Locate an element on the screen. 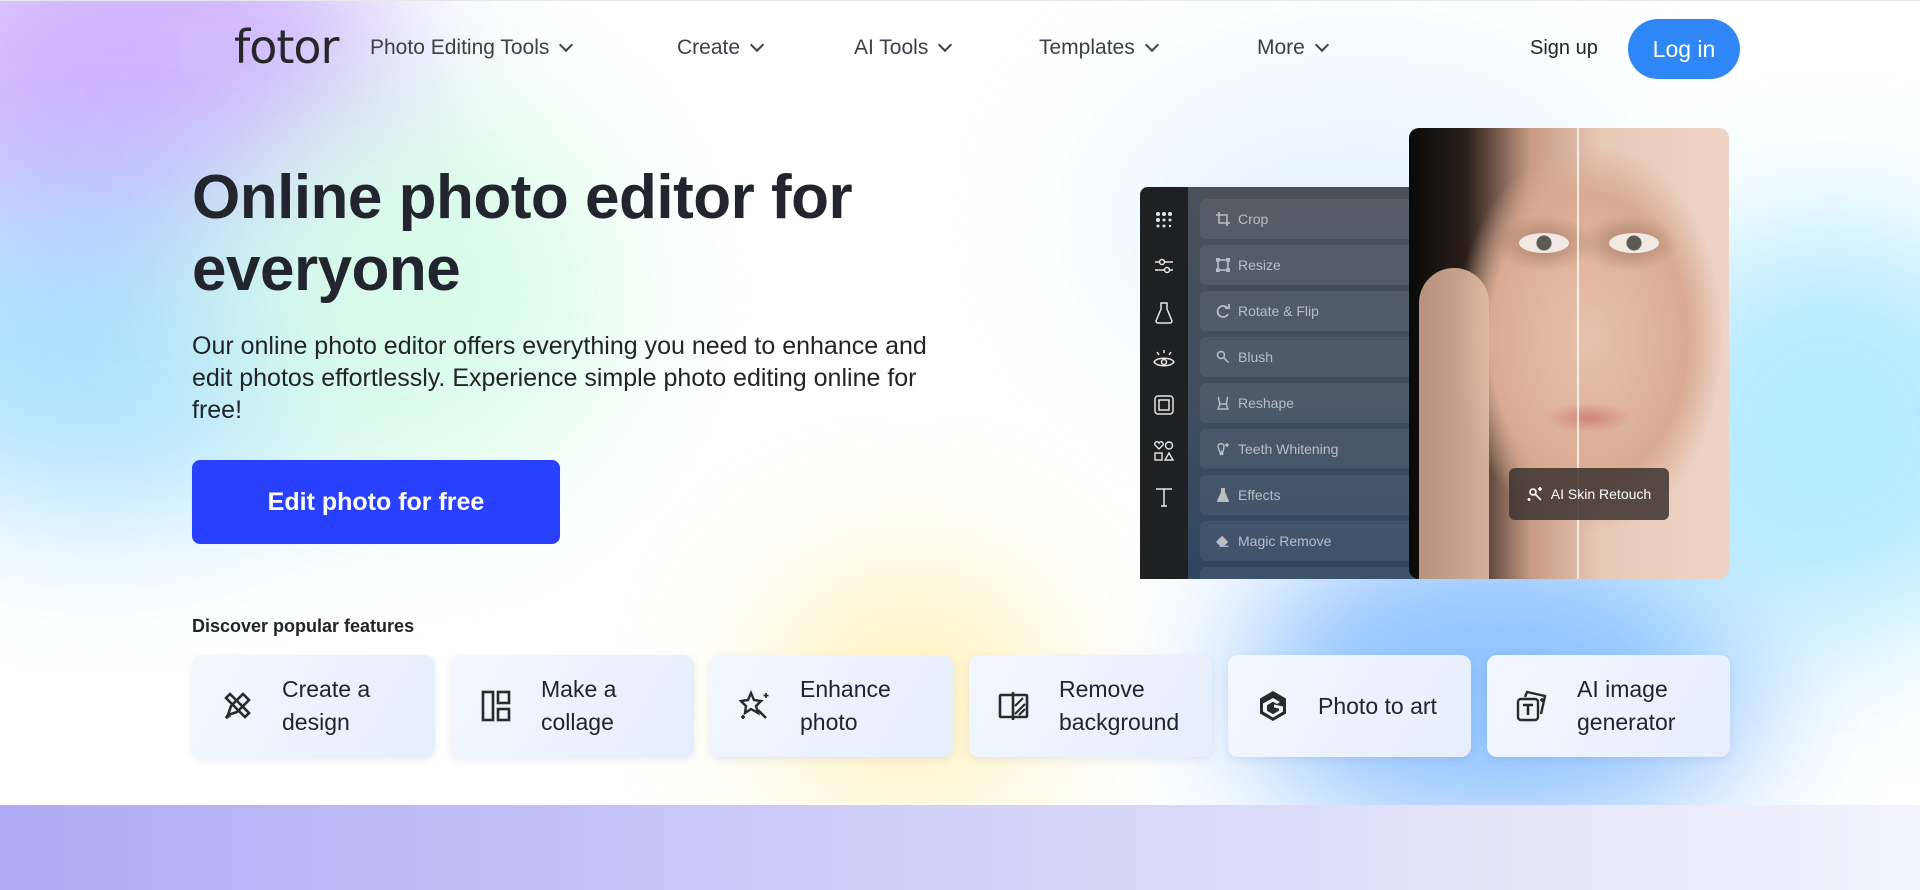 This screenshot has height=890, width=1920. tool-label: Teeth Whitening is located at coordinates (1288, 449).